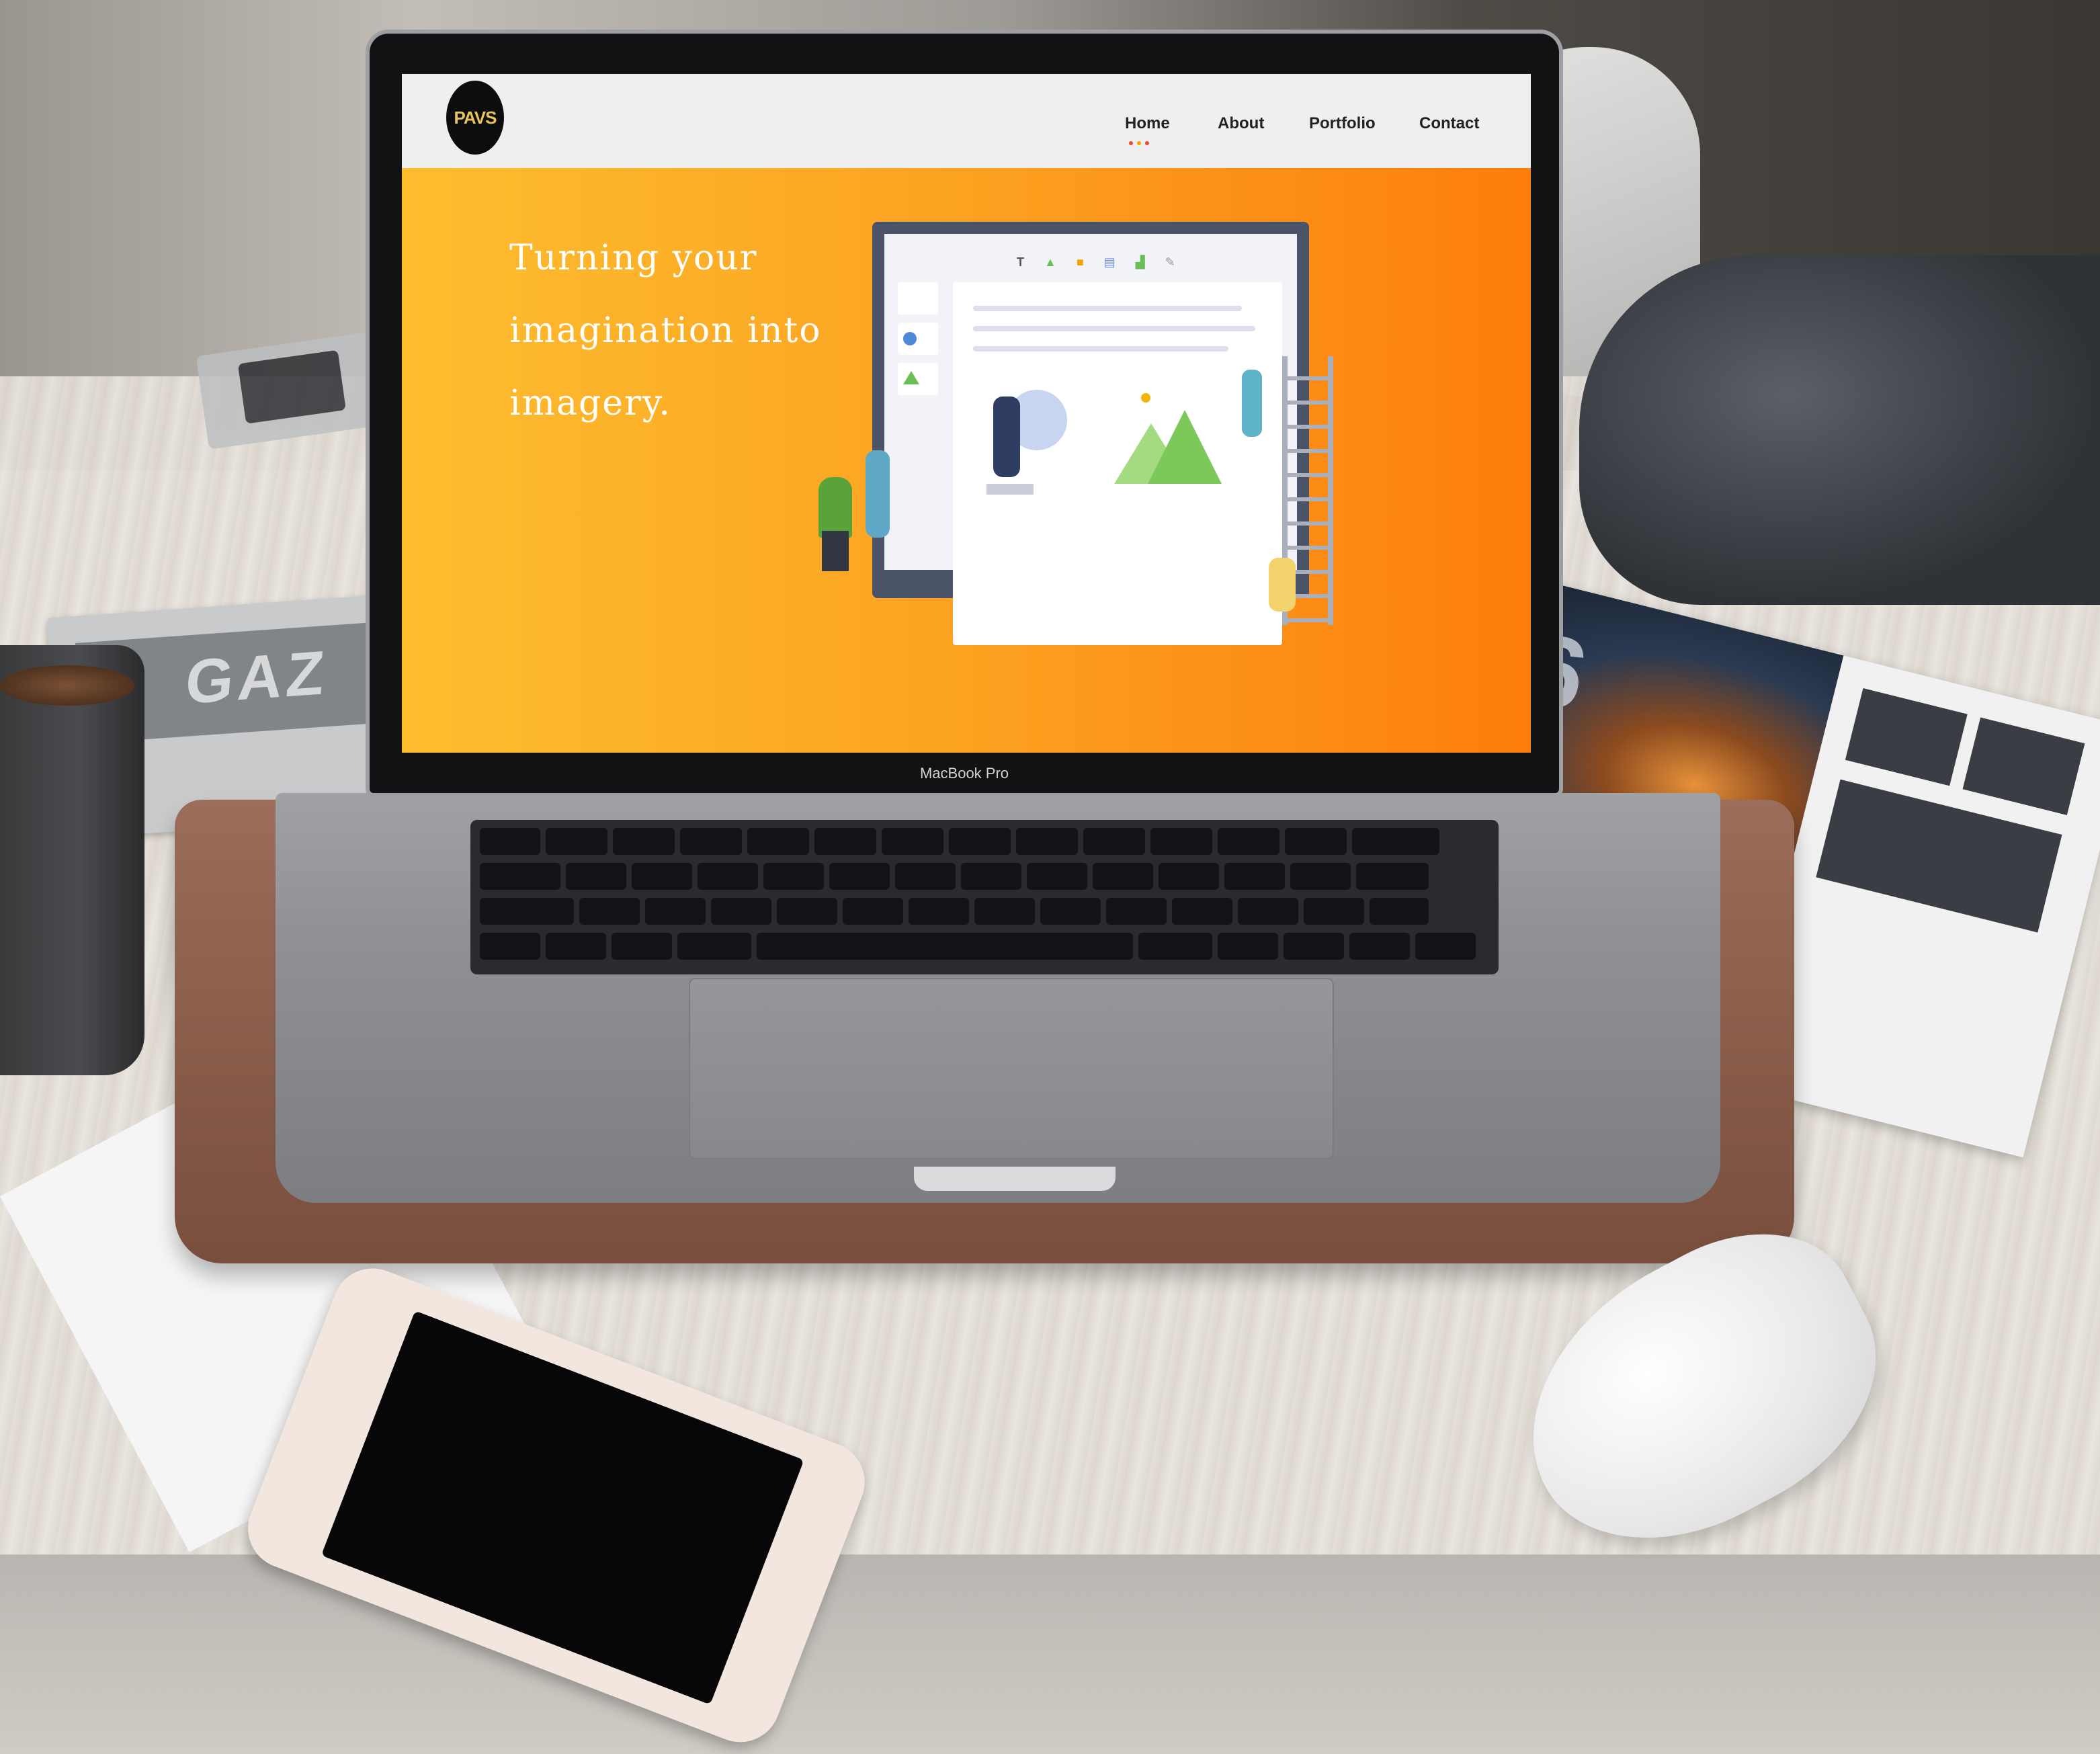 Image resolution: width=2100 pixels, height=1754 pixels. Describe the element at coordinates (1252, 403) in the screenshot. I see `person-on-ladder` at that location.